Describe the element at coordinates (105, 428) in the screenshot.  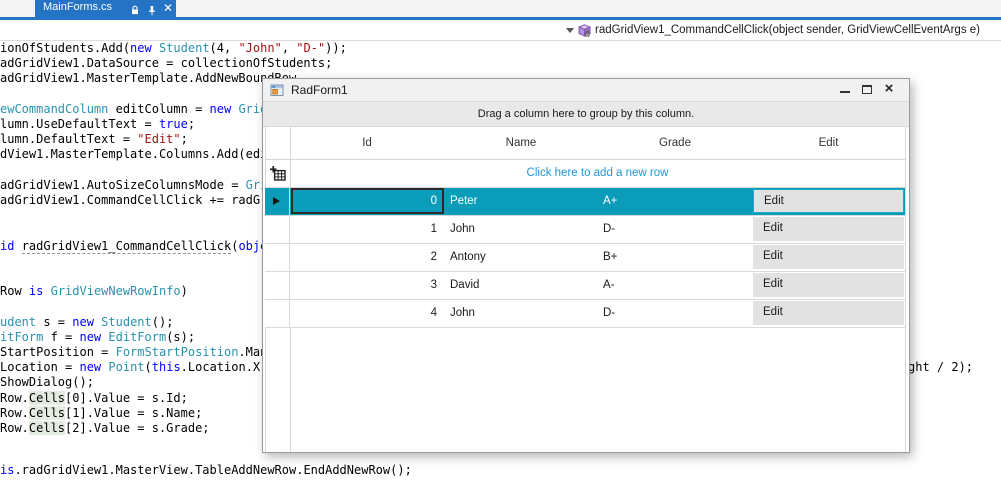
I see `code-line: Row.Cells[2].Value = s.Grade;` at that location.